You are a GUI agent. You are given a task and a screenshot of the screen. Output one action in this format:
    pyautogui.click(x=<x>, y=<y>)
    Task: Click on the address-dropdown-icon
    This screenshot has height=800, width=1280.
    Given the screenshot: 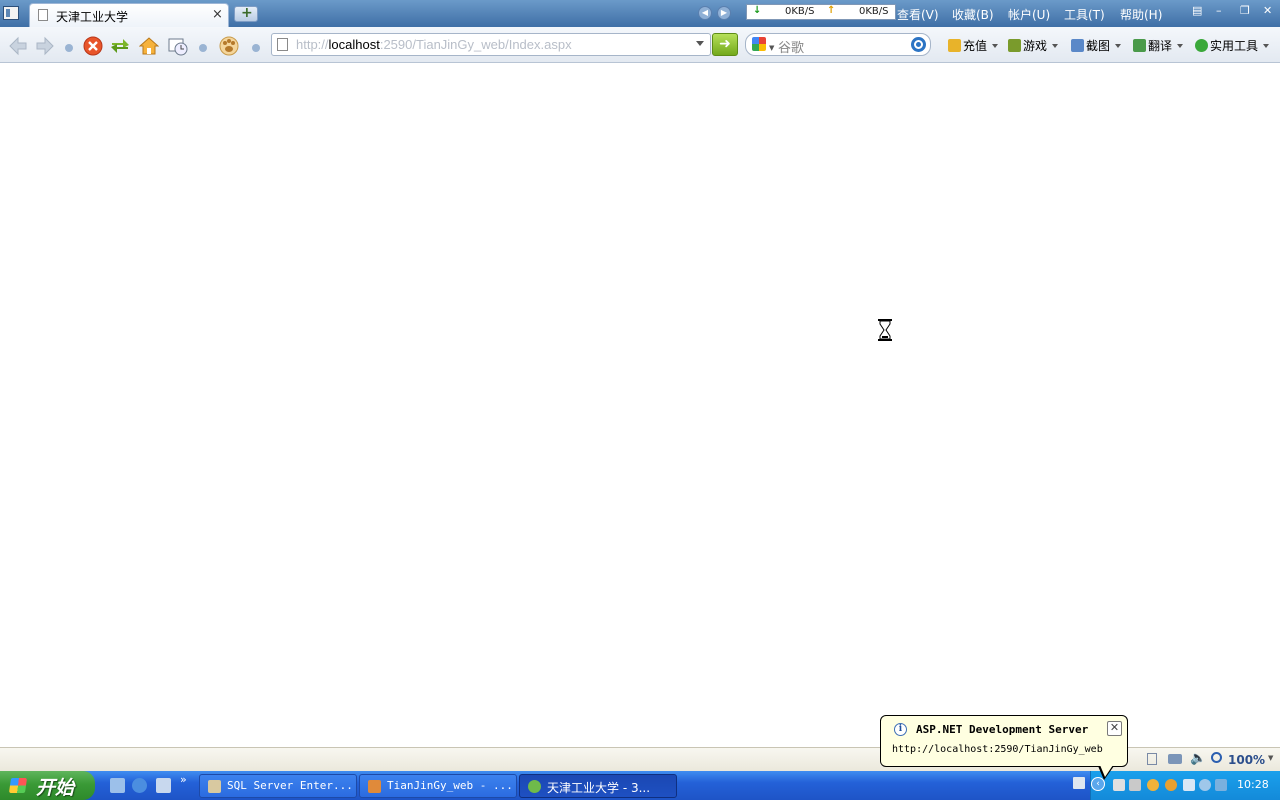 What is the action you would take?
    pyautogui.click(x=700, y=43)
    